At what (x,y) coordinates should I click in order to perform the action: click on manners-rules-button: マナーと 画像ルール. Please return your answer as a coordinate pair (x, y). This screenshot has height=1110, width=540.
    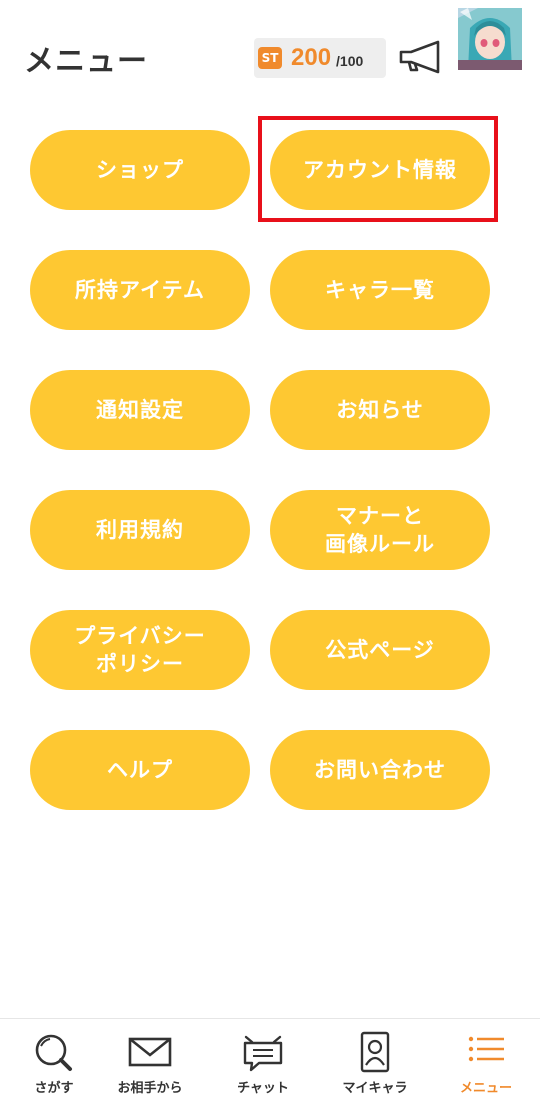
    Looking at the image, I should click on (380, 530).